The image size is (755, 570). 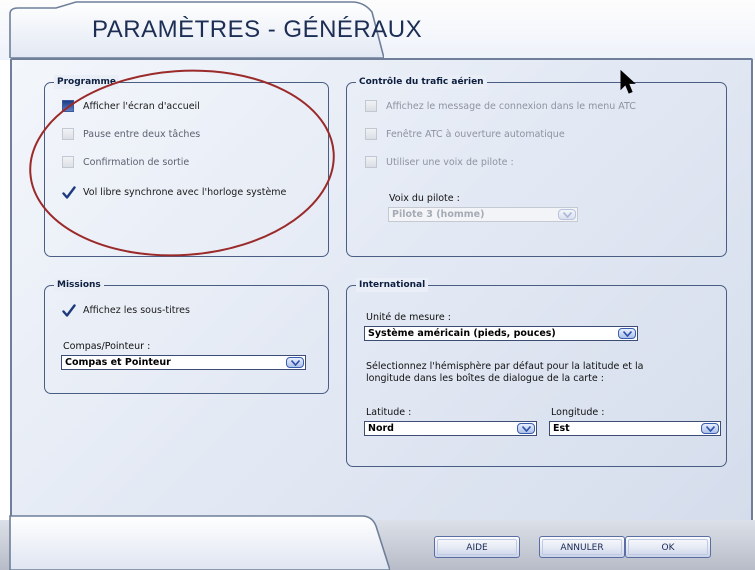 I want to click on ok-button-label: OK, so click(x=668, y=548).